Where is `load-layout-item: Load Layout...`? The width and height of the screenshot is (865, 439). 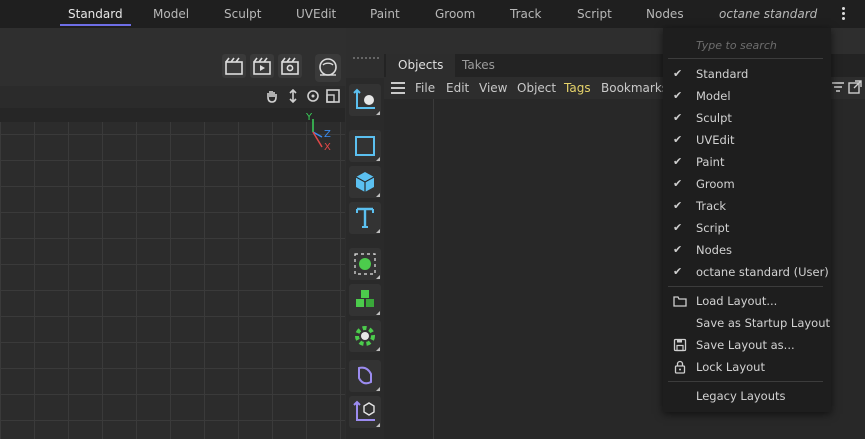 load-layout-item: Load Layout... is located at coordinates (747, 301).